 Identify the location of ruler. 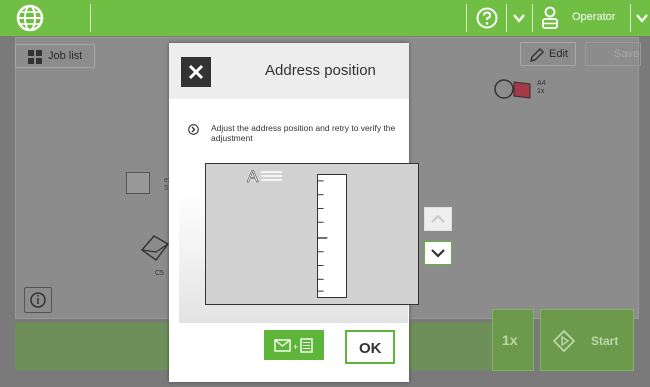
(332, 236).